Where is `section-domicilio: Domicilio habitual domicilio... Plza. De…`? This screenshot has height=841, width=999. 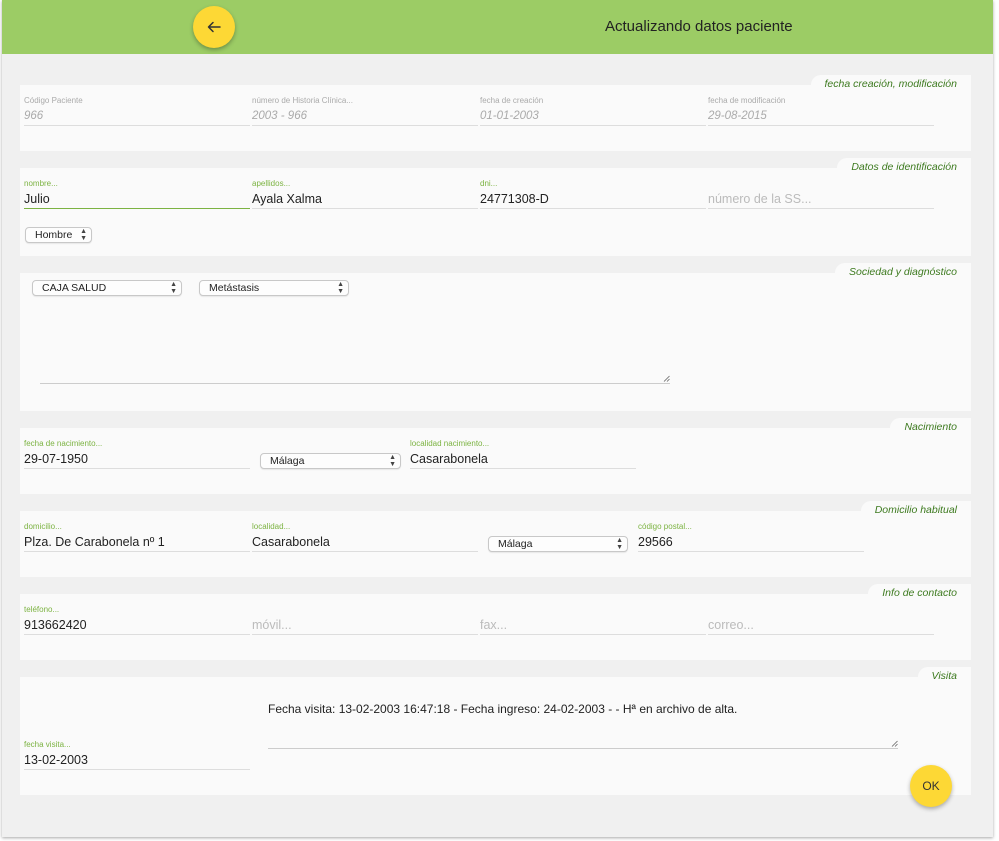
section-domicilio: Domicilio habitual domicilio... Plza. De… is located at coordinates (495, 539).